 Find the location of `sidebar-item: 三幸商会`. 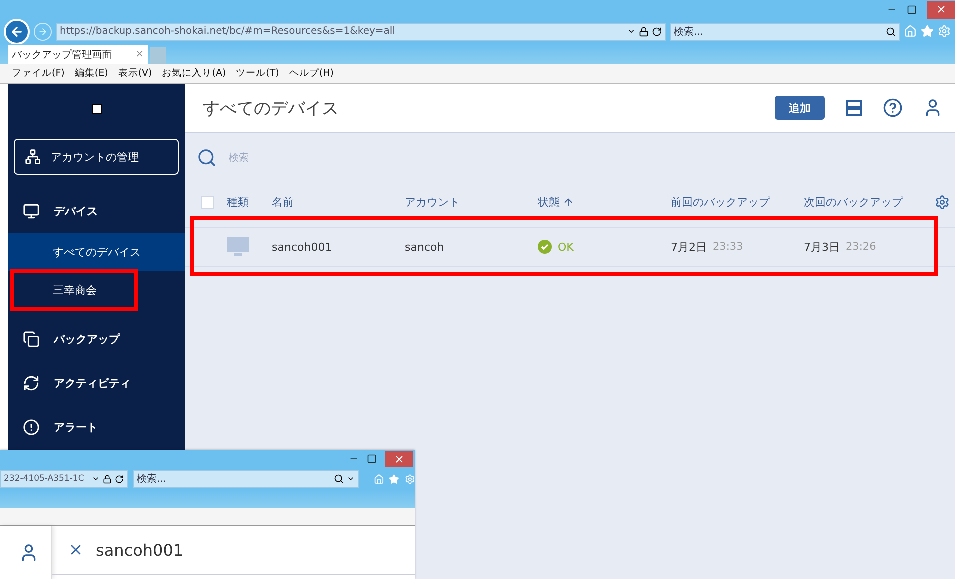

sidebar-item: 三幸商会 is located at coordinates (96, 290).